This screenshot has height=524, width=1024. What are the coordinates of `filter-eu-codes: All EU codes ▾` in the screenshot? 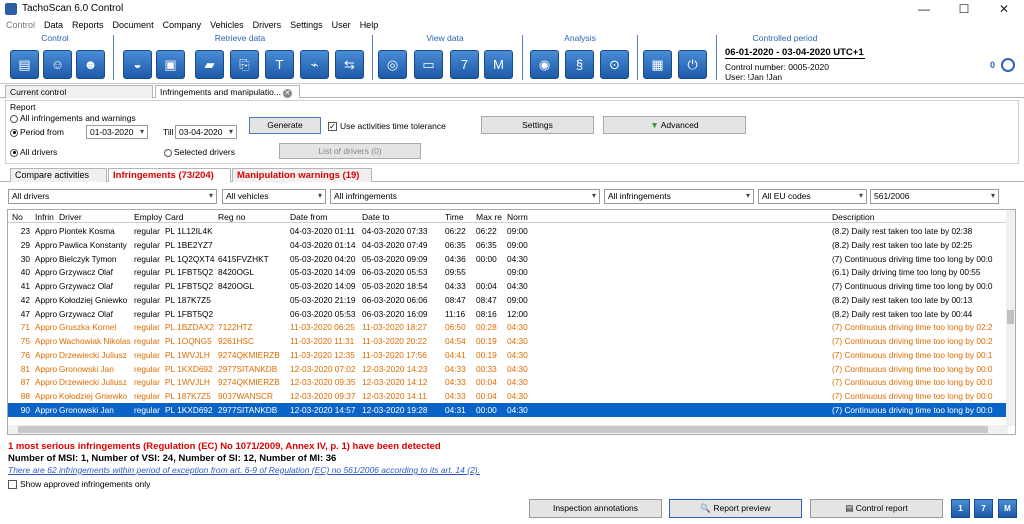 It's located at (812, 196).